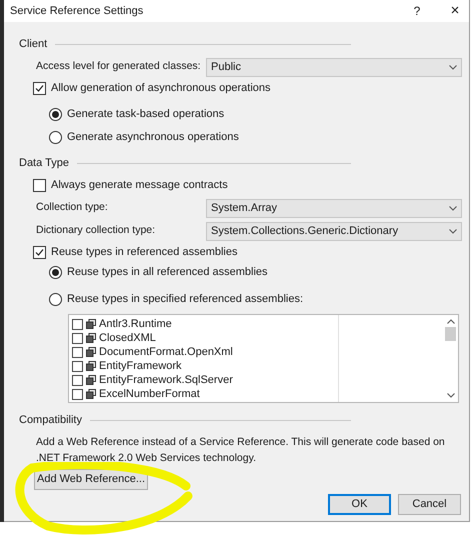 The image size is (474, 537). What do you see at coordinates (50, 420) in the screenshot?
I see `group-heading: Compatibility` at bounding box center [50, 420].